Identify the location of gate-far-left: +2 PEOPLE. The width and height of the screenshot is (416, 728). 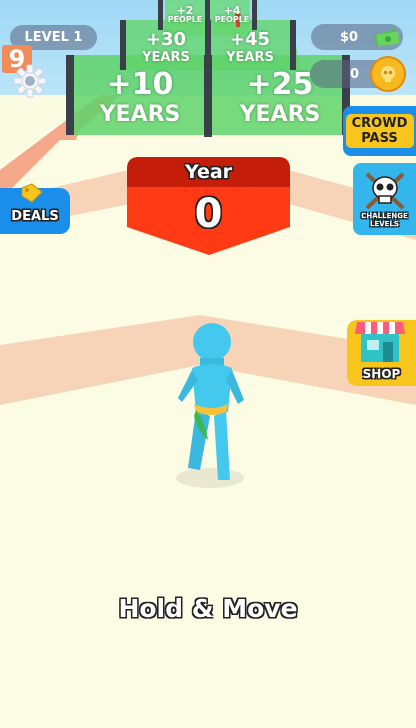
(185, 14).